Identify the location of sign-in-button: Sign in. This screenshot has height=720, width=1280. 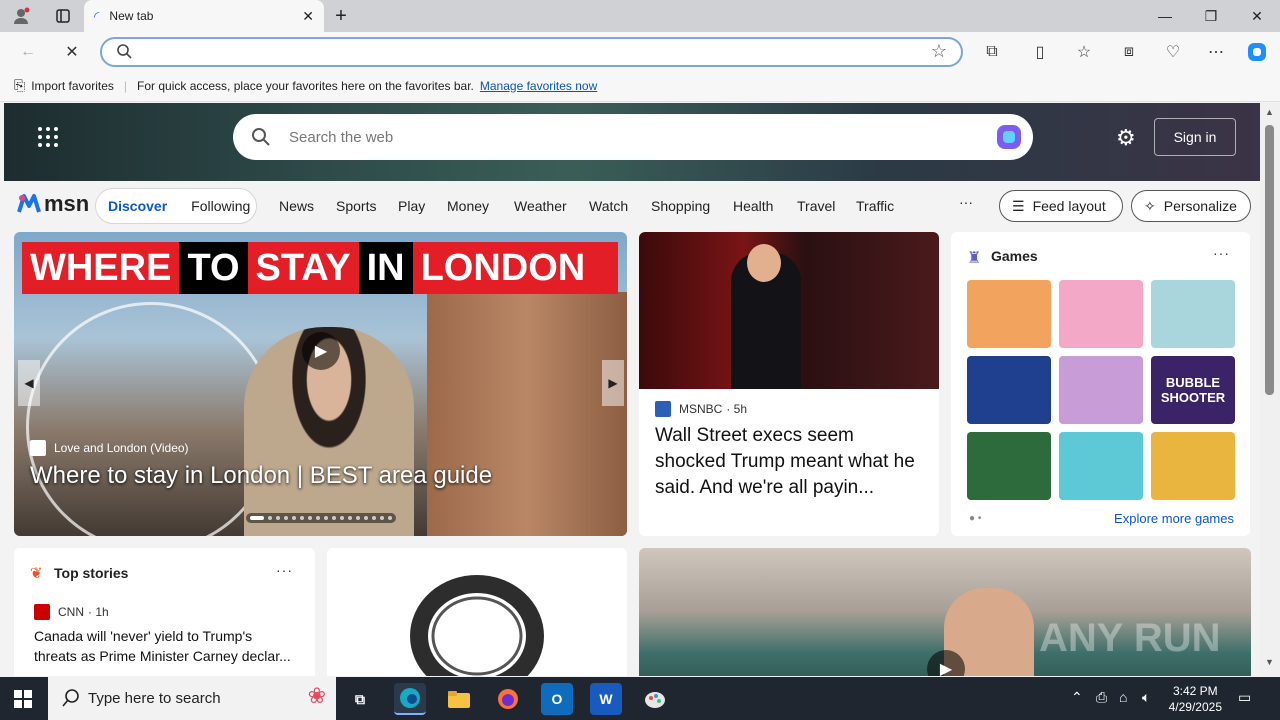
(1195, 137).